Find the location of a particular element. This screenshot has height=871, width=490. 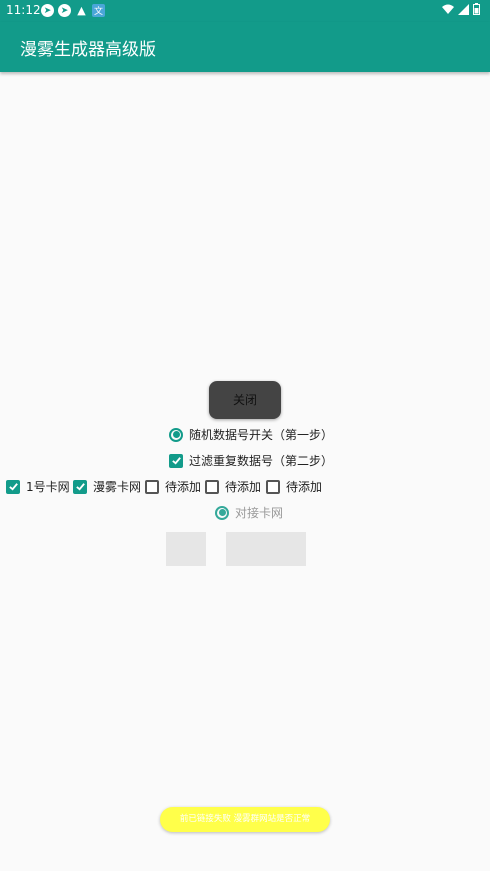

system-icons is located at coordinates (461, 9).